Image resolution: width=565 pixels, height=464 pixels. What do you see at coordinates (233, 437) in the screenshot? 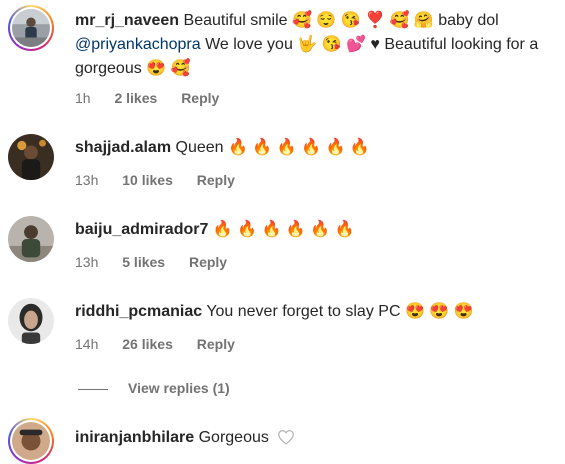
I see `comment-body: Gorgeous` at bounding box center [233, 437].